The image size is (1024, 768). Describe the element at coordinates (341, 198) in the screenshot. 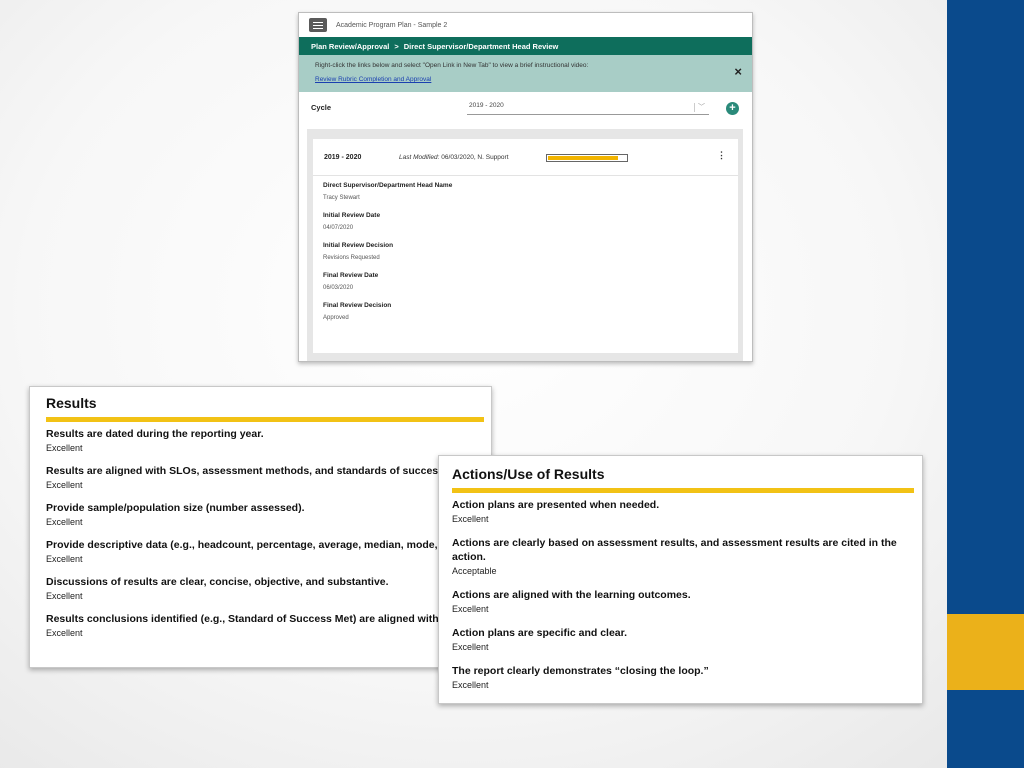

I see `field-value: Tracy Stewart` at that location.